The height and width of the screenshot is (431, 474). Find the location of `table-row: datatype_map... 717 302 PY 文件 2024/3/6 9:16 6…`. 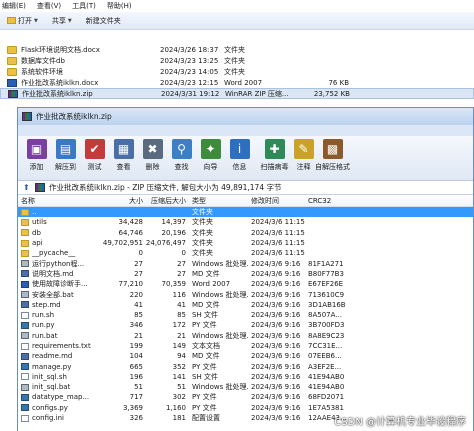

table-row: datatype_map... 717 302 PY 文件 2024/3/6 9:16 6… is located at coordinates (245, 397).